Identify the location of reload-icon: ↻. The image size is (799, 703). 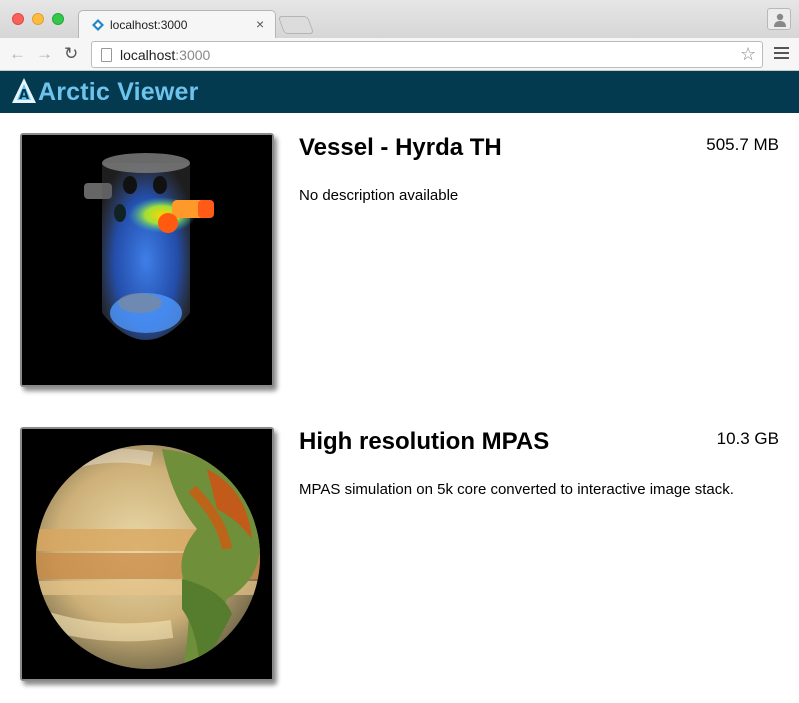
(71, 54).